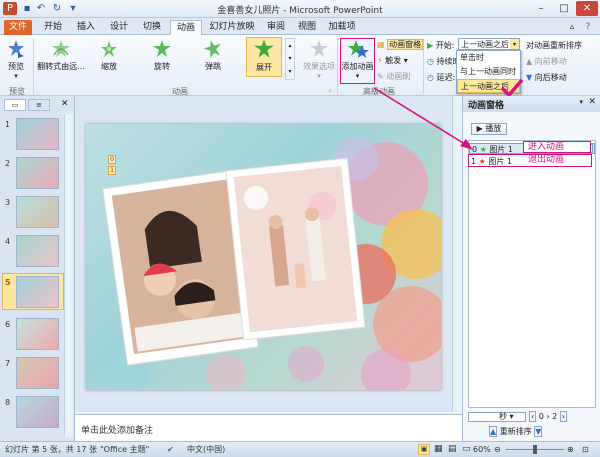  Describe the element at coordinates (557, 147) in the screenshot. I see `entrance-annotation: 进入动画` at that location.